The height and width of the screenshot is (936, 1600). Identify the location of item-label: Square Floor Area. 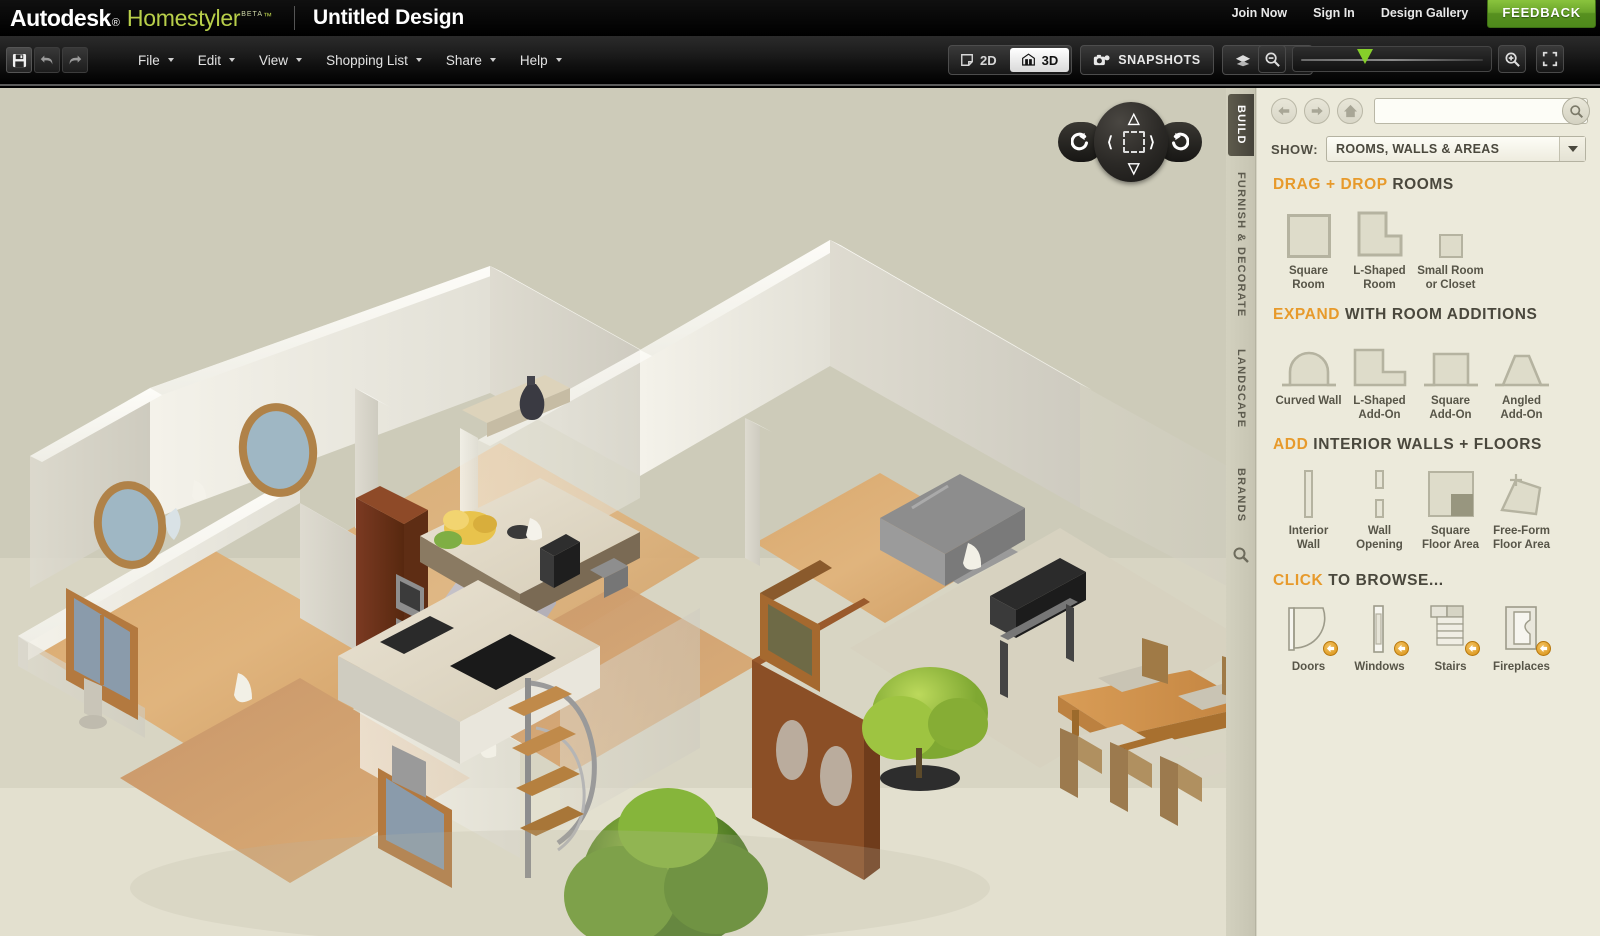
(1450, 538).